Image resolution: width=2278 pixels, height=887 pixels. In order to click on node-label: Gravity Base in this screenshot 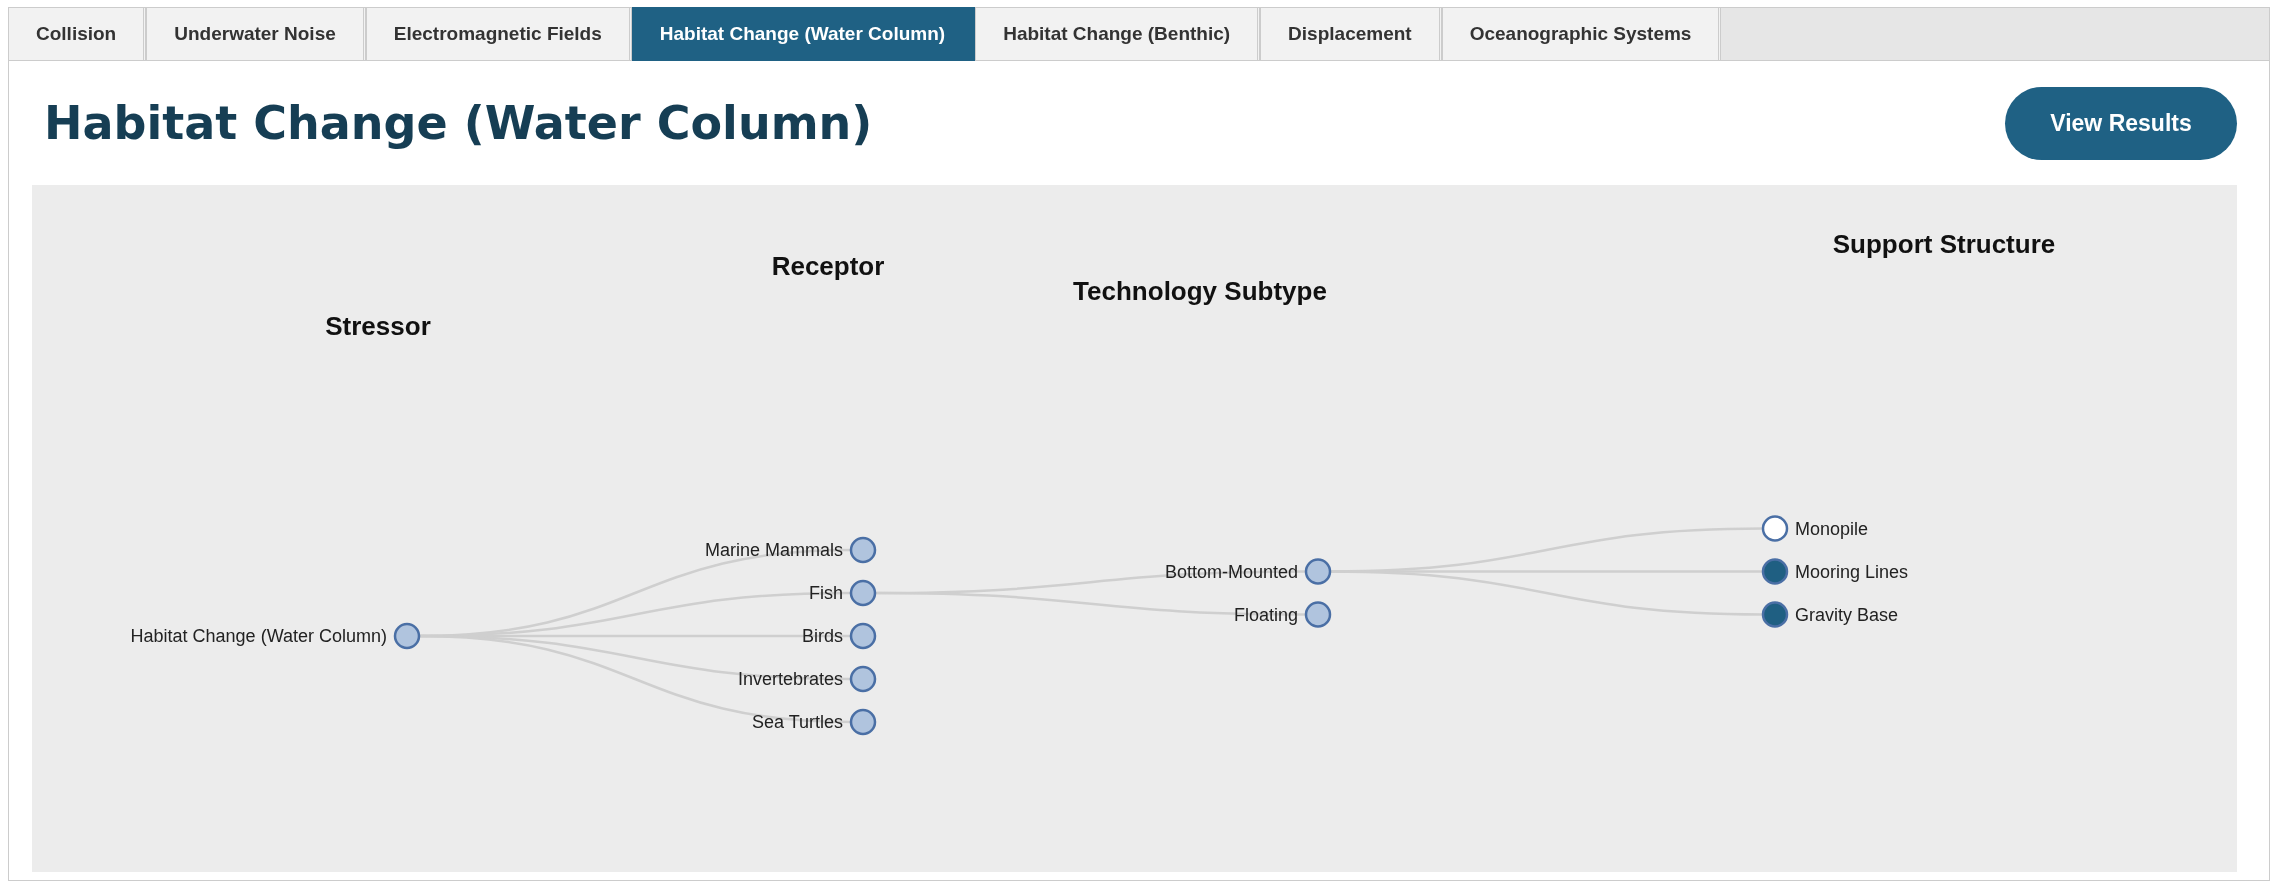, I will do `click(1847, 614)`.